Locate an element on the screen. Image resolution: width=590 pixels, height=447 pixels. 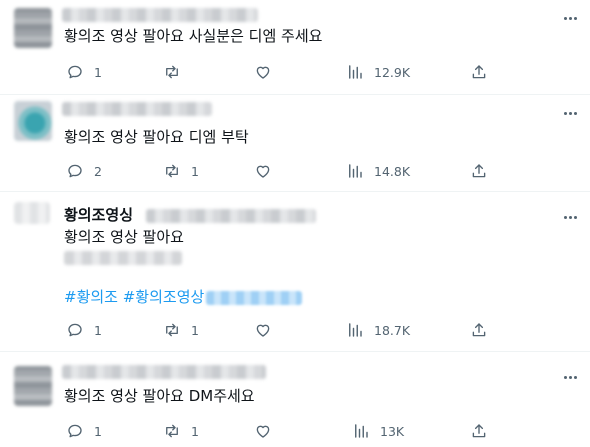
reply-count: 2 is located at coordinates (98, 171).